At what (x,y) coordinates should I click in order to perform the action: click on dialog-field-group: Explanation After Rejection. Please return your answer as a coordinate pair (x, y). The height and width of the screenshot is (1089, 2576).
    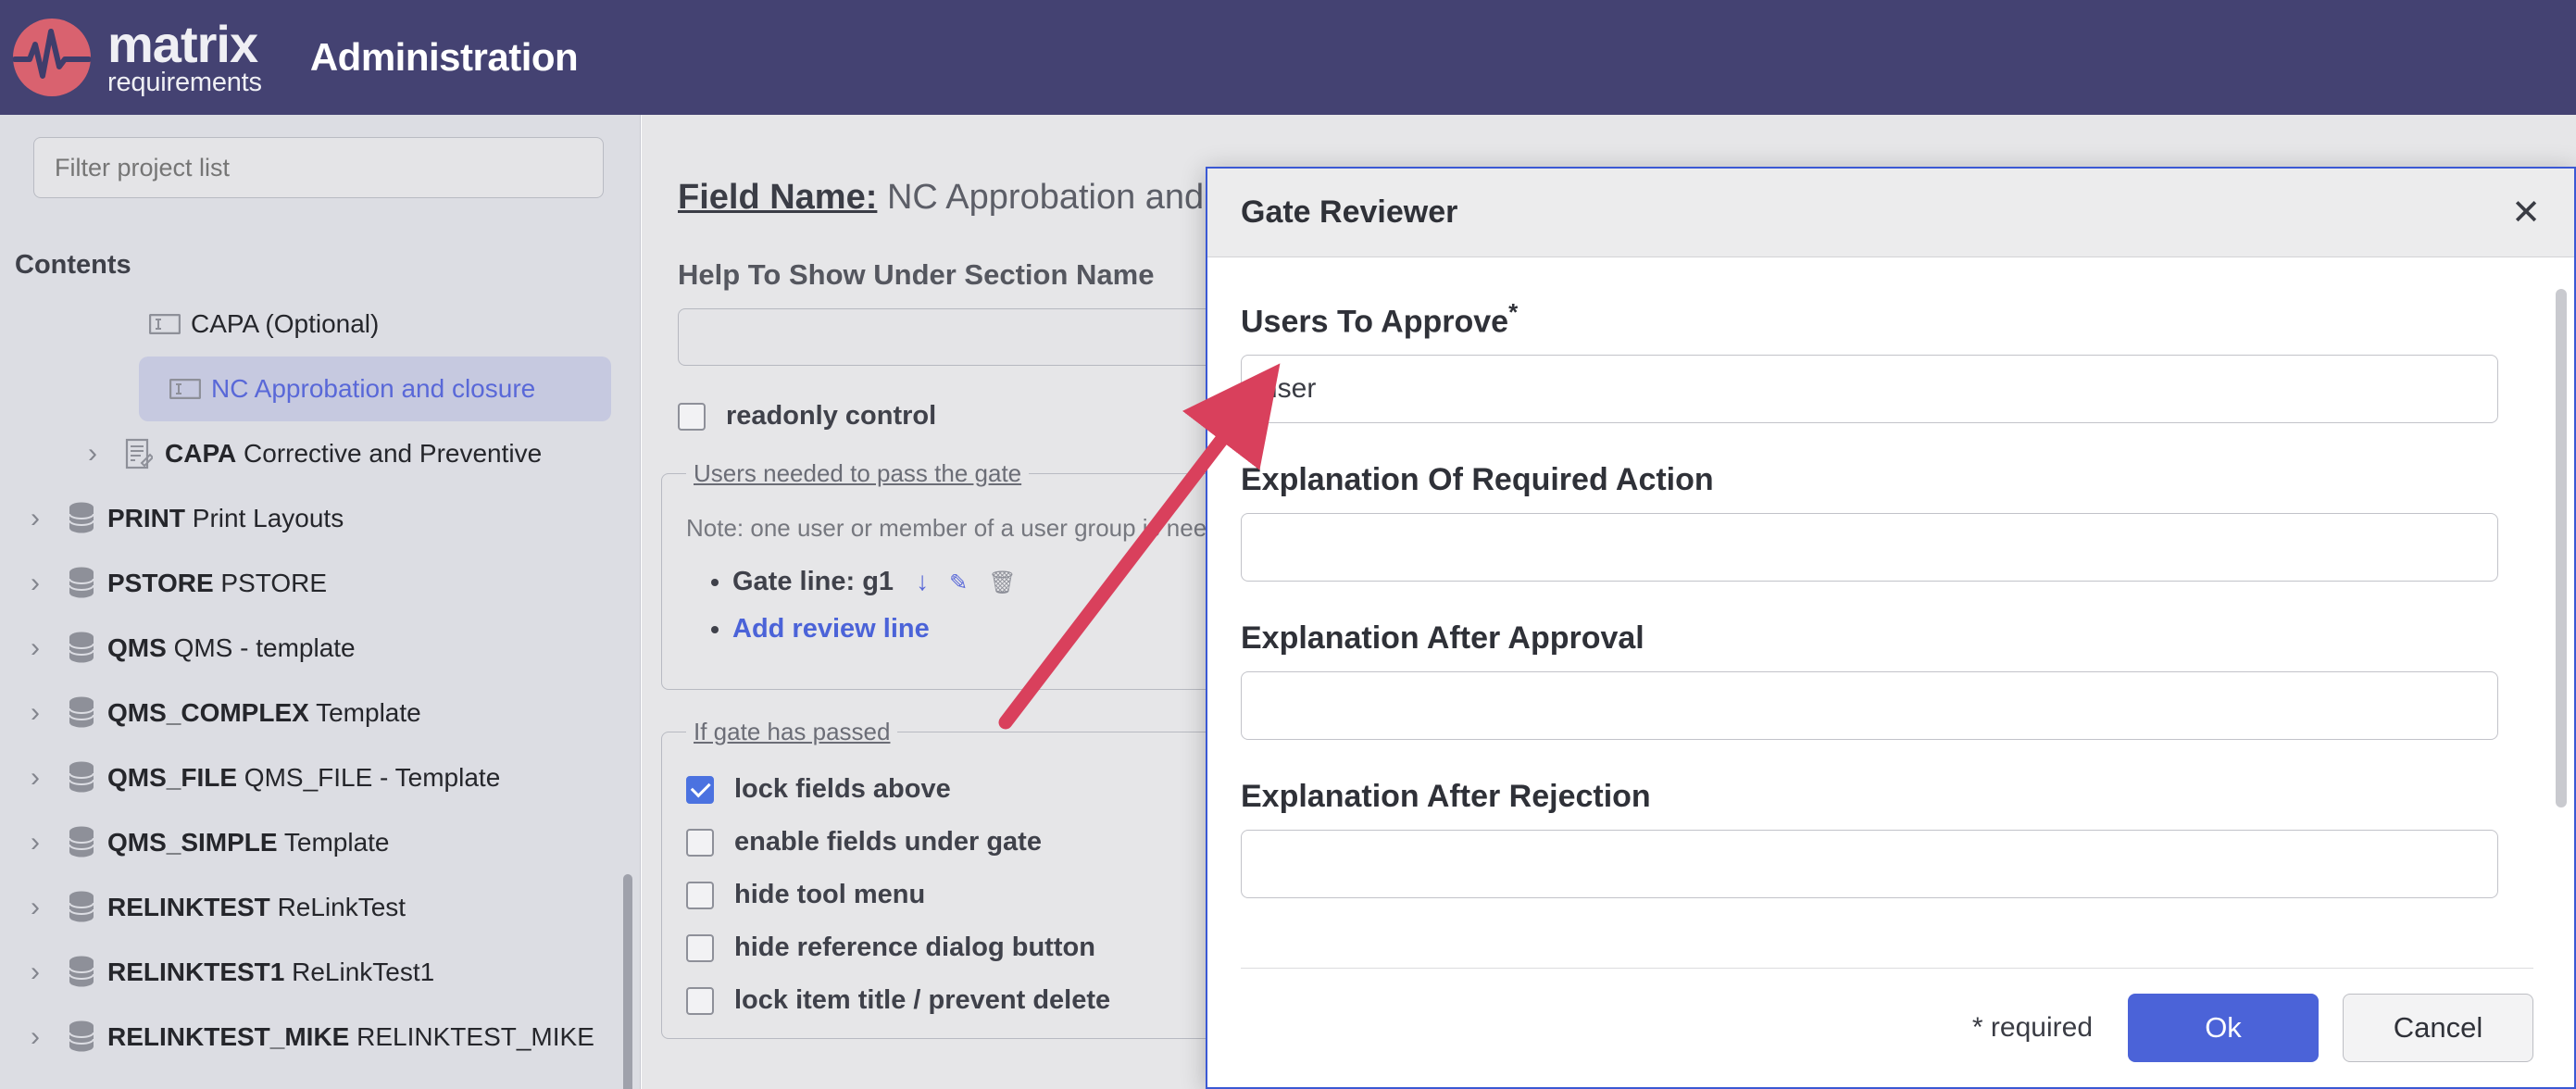
    Looking at the image, I should click on (1887, 839).